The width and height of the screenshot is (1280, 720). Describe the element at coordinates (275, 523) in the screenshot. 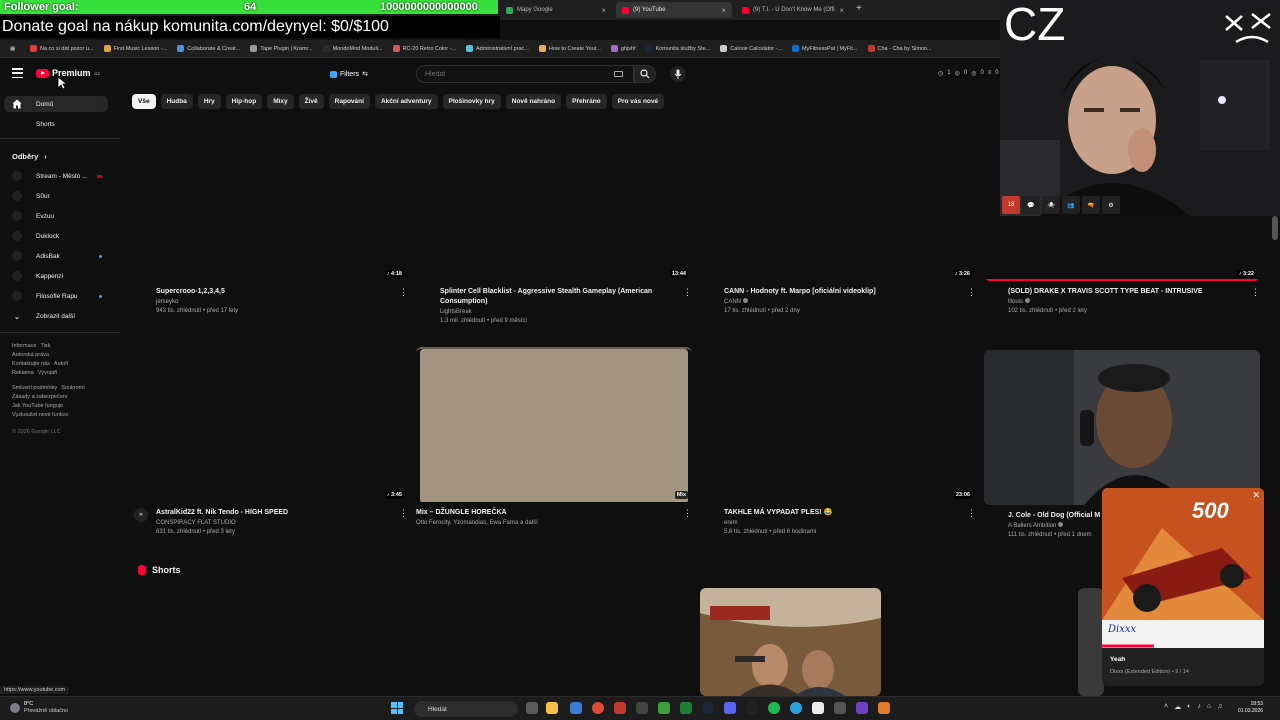

I see `channel-name: CONSPIRACY FLAT STUDIO` at that location.